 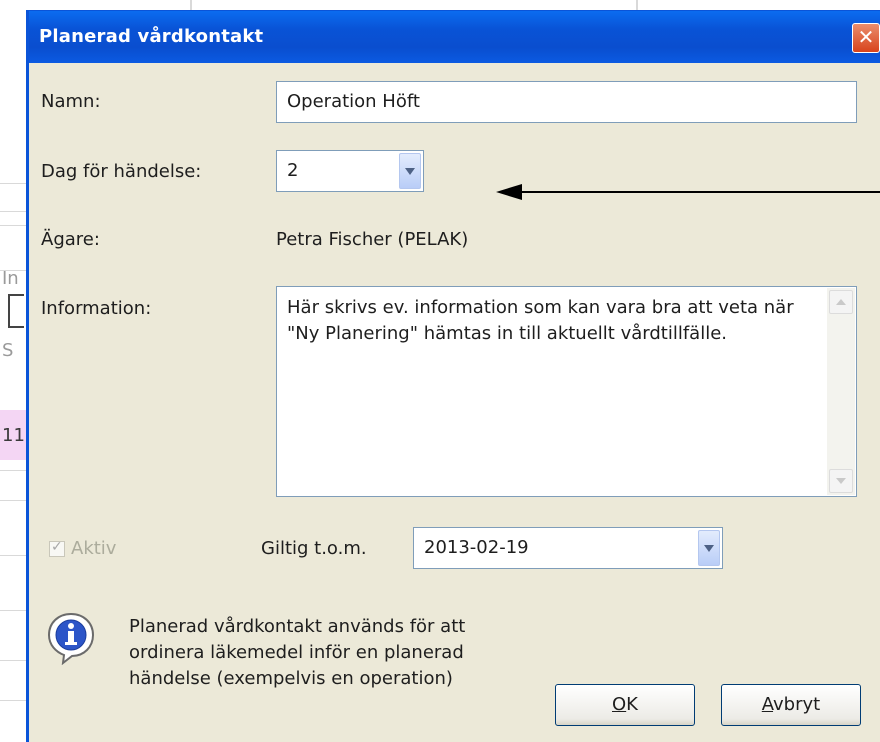 What do you see at coordinates (841, 391) in the screenshot?
I see `vertical-scrollbar` at bounding box center [841, 391].